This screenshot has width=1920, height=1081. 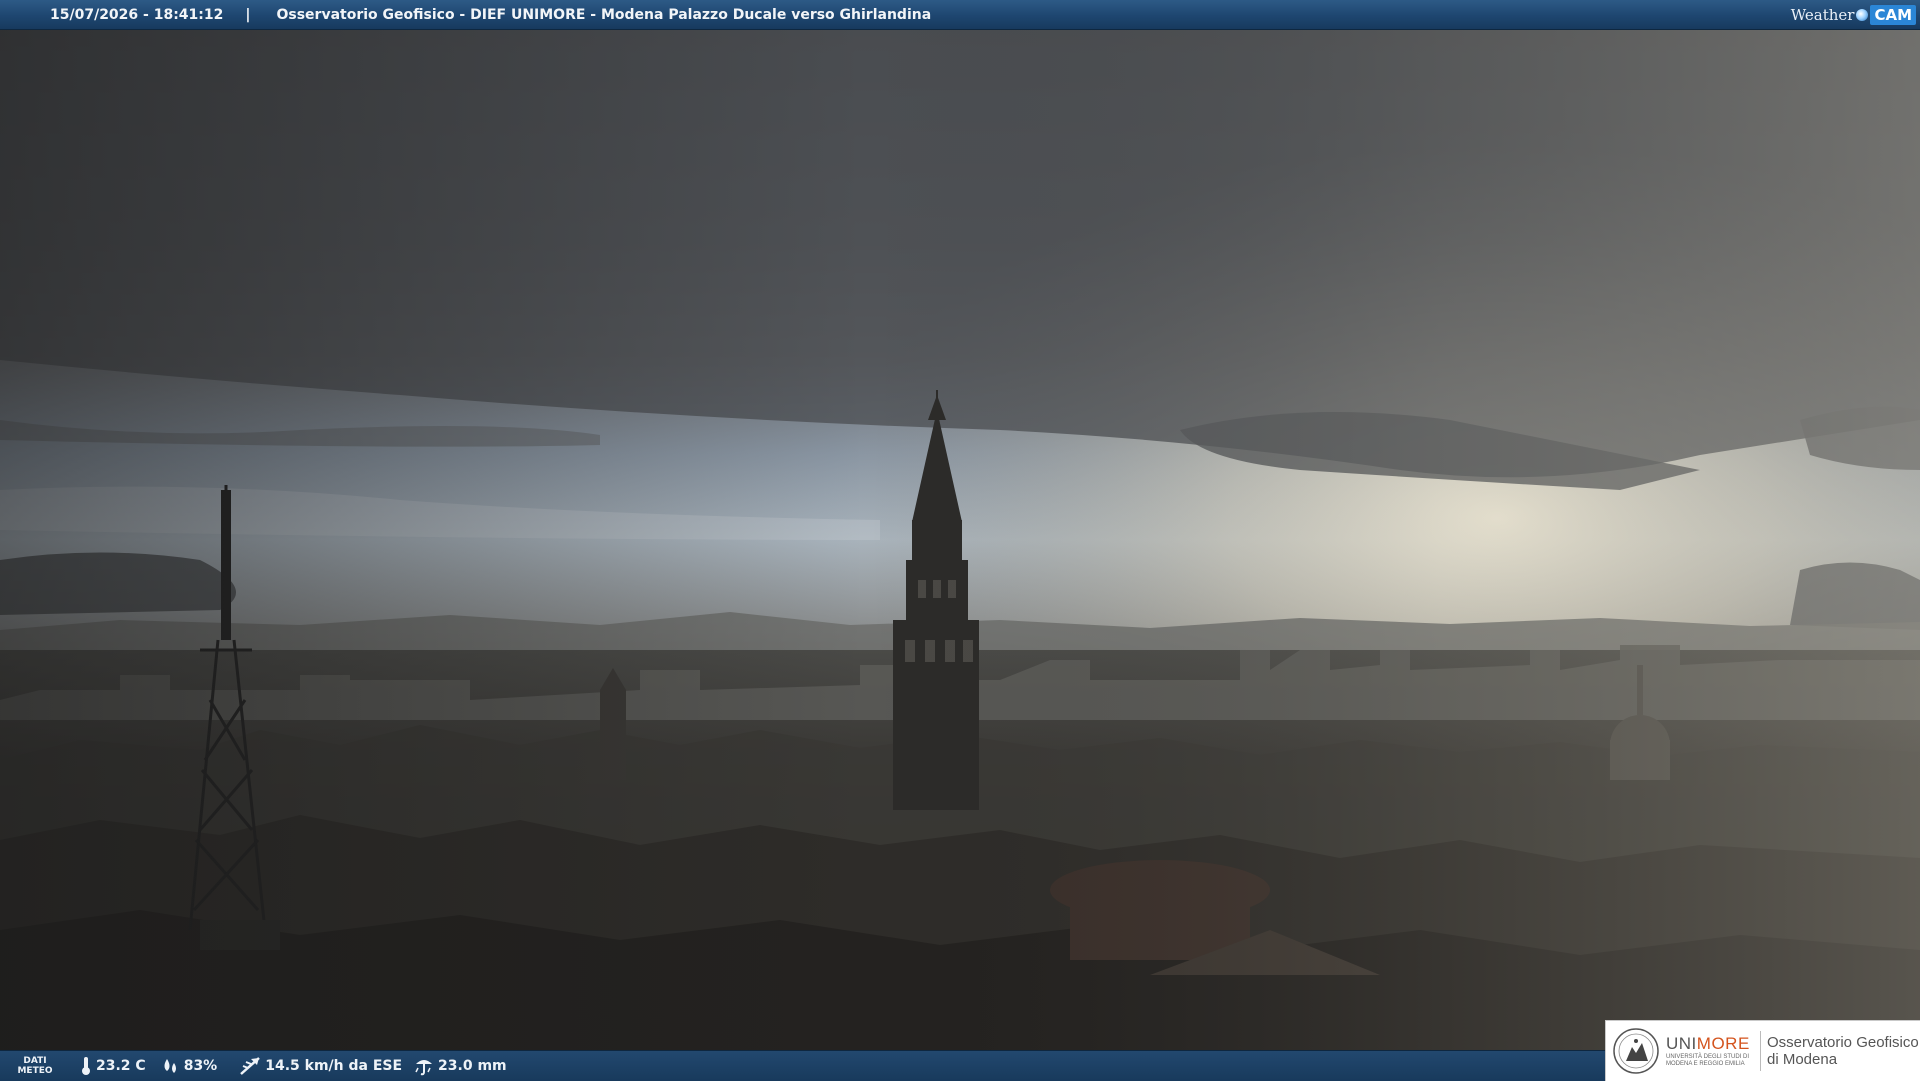 I want to click on weathercam-dot-icon, so click(x=1862, y=14).